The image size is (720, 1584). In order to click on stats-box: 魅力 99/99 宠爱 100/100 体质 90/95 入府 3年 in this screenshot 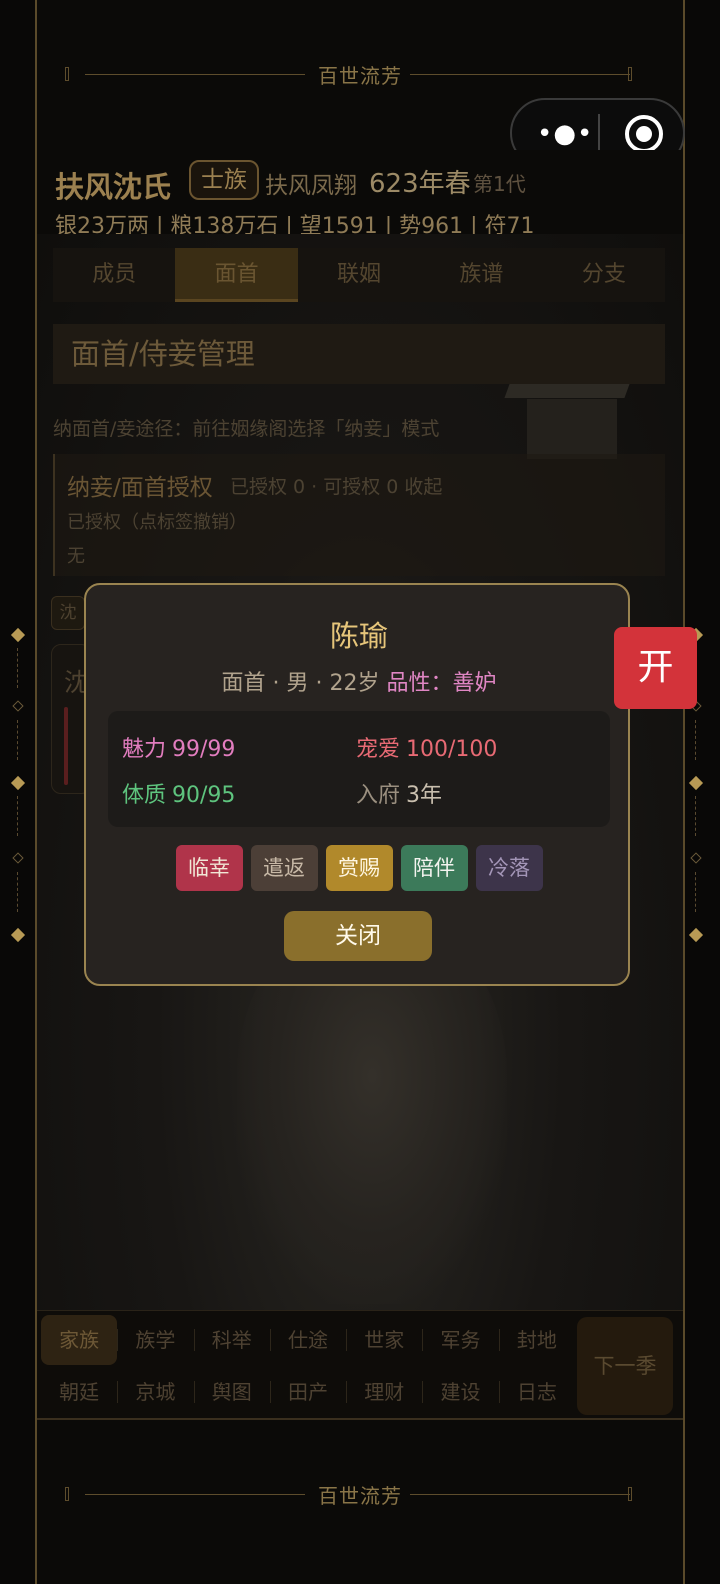, I will do `click(359, 769)`.